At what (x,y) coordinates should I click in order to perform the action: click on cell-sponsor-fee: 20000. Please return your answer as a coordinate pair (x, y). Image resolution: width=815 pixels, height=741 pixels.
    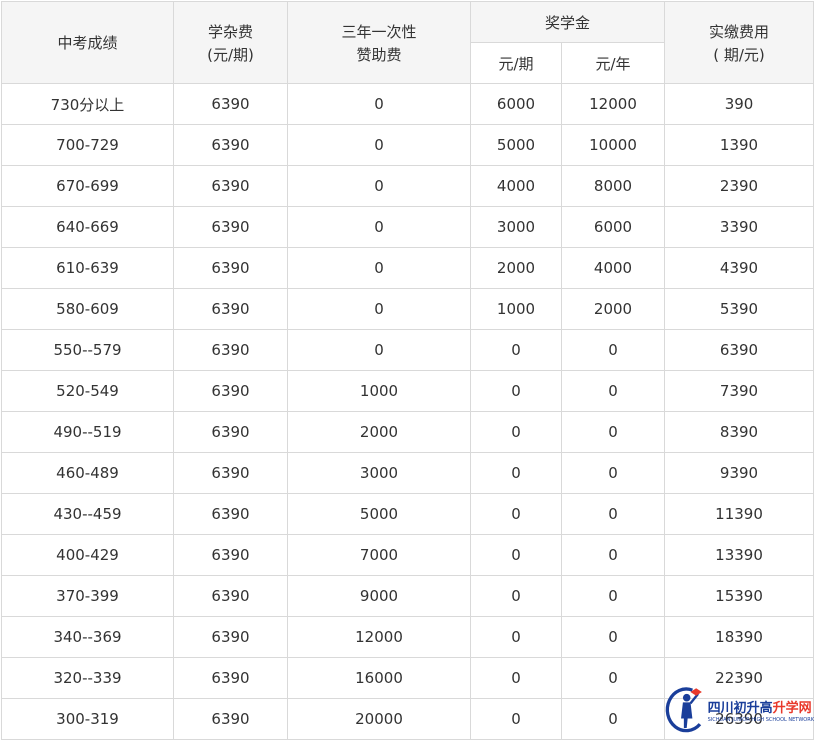
    Looking at the image, I should click on (379, 719).